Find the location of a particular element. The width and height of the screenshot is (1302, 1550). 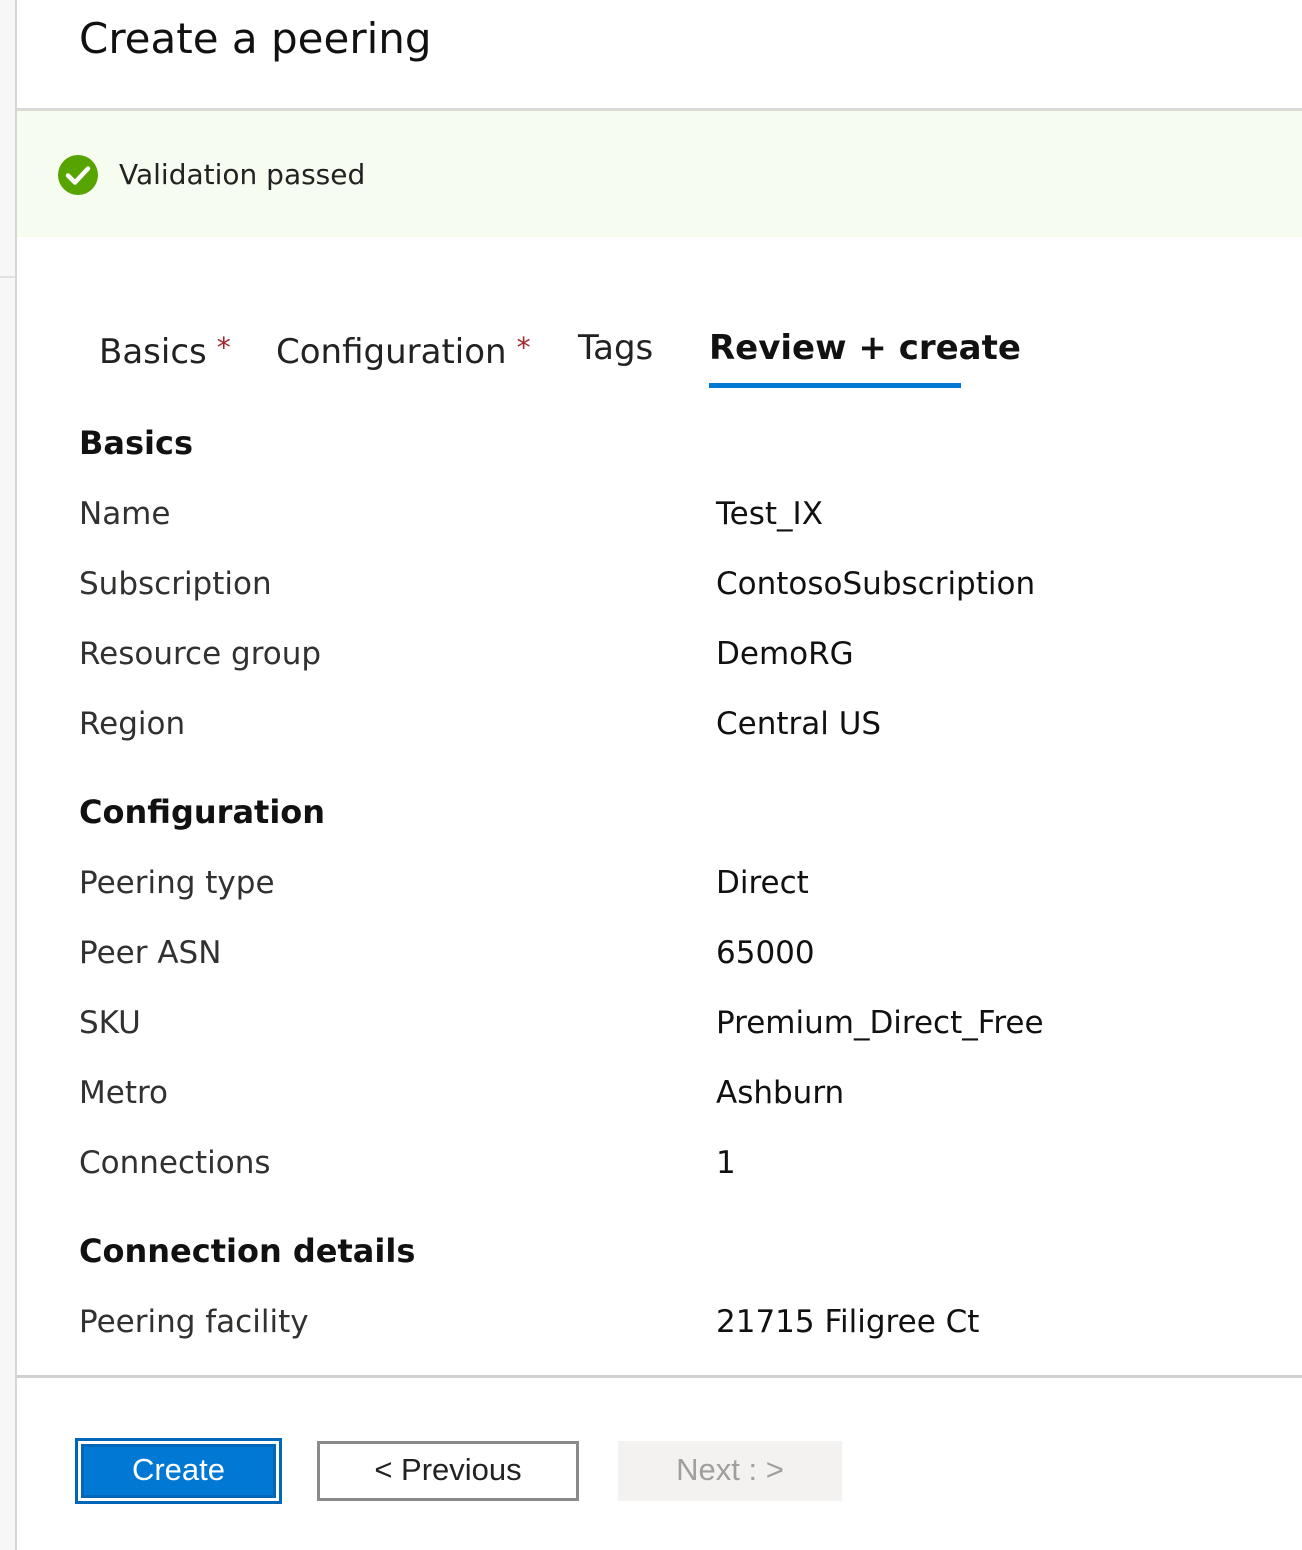

left-edge-strip is located at coordinates (7, 775).